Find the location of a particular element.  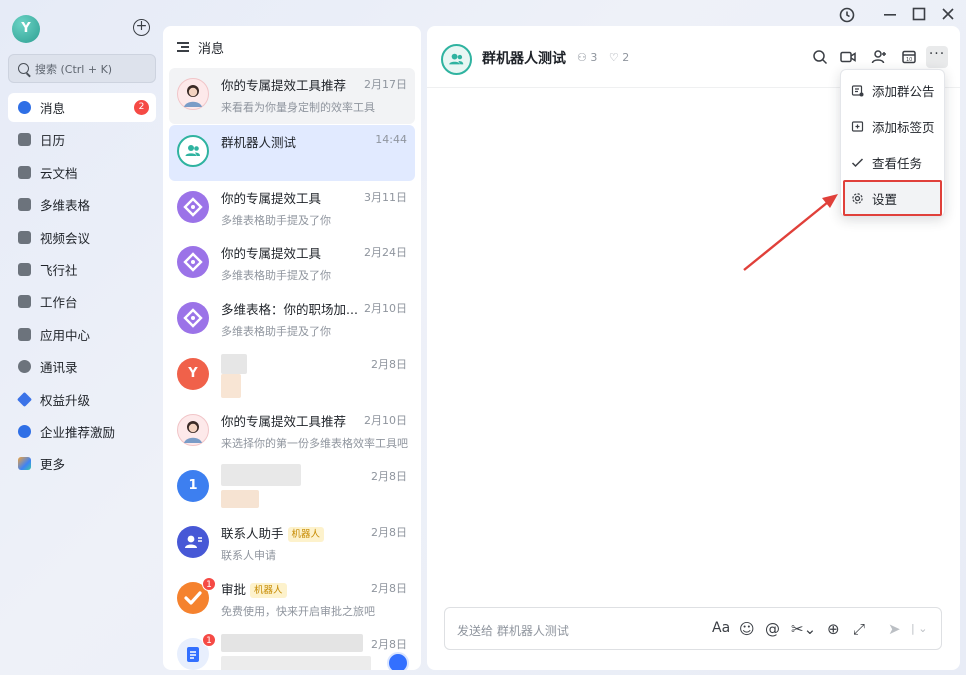

add-icon: + is located at coordinates (141, 27).